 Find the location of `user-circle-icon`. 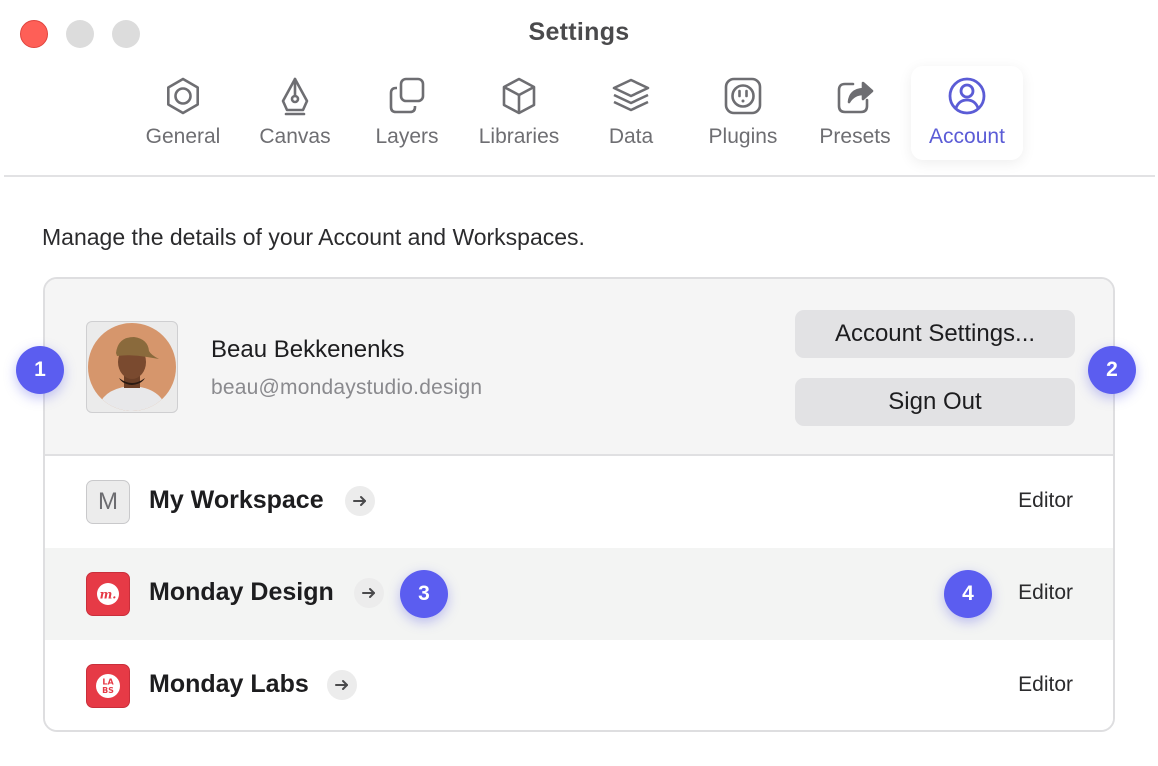

user-circle-icon is located at coordinates (967, 96).